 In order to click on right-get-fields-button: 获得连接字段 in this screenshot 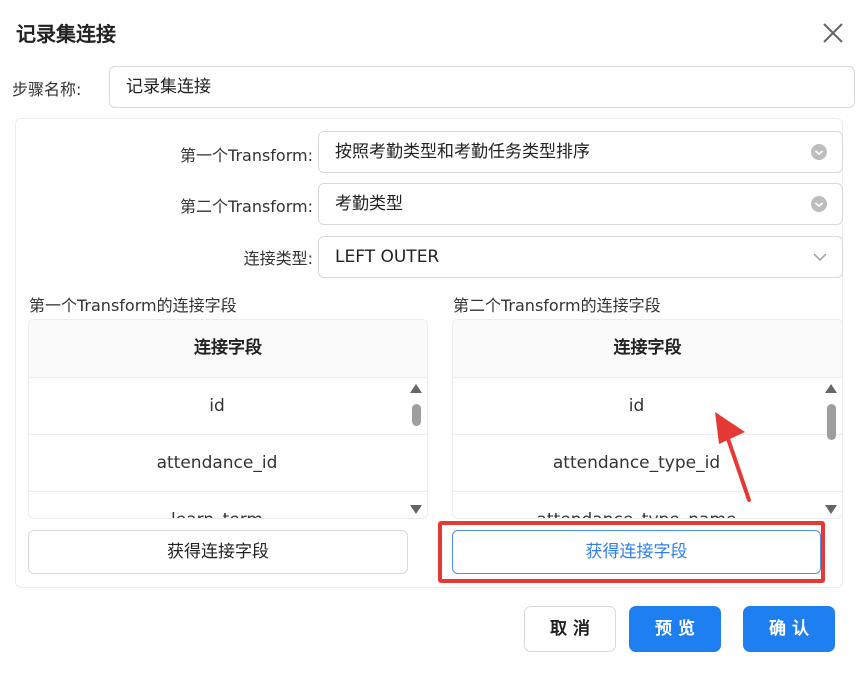, I will do `click(636, 552)`.